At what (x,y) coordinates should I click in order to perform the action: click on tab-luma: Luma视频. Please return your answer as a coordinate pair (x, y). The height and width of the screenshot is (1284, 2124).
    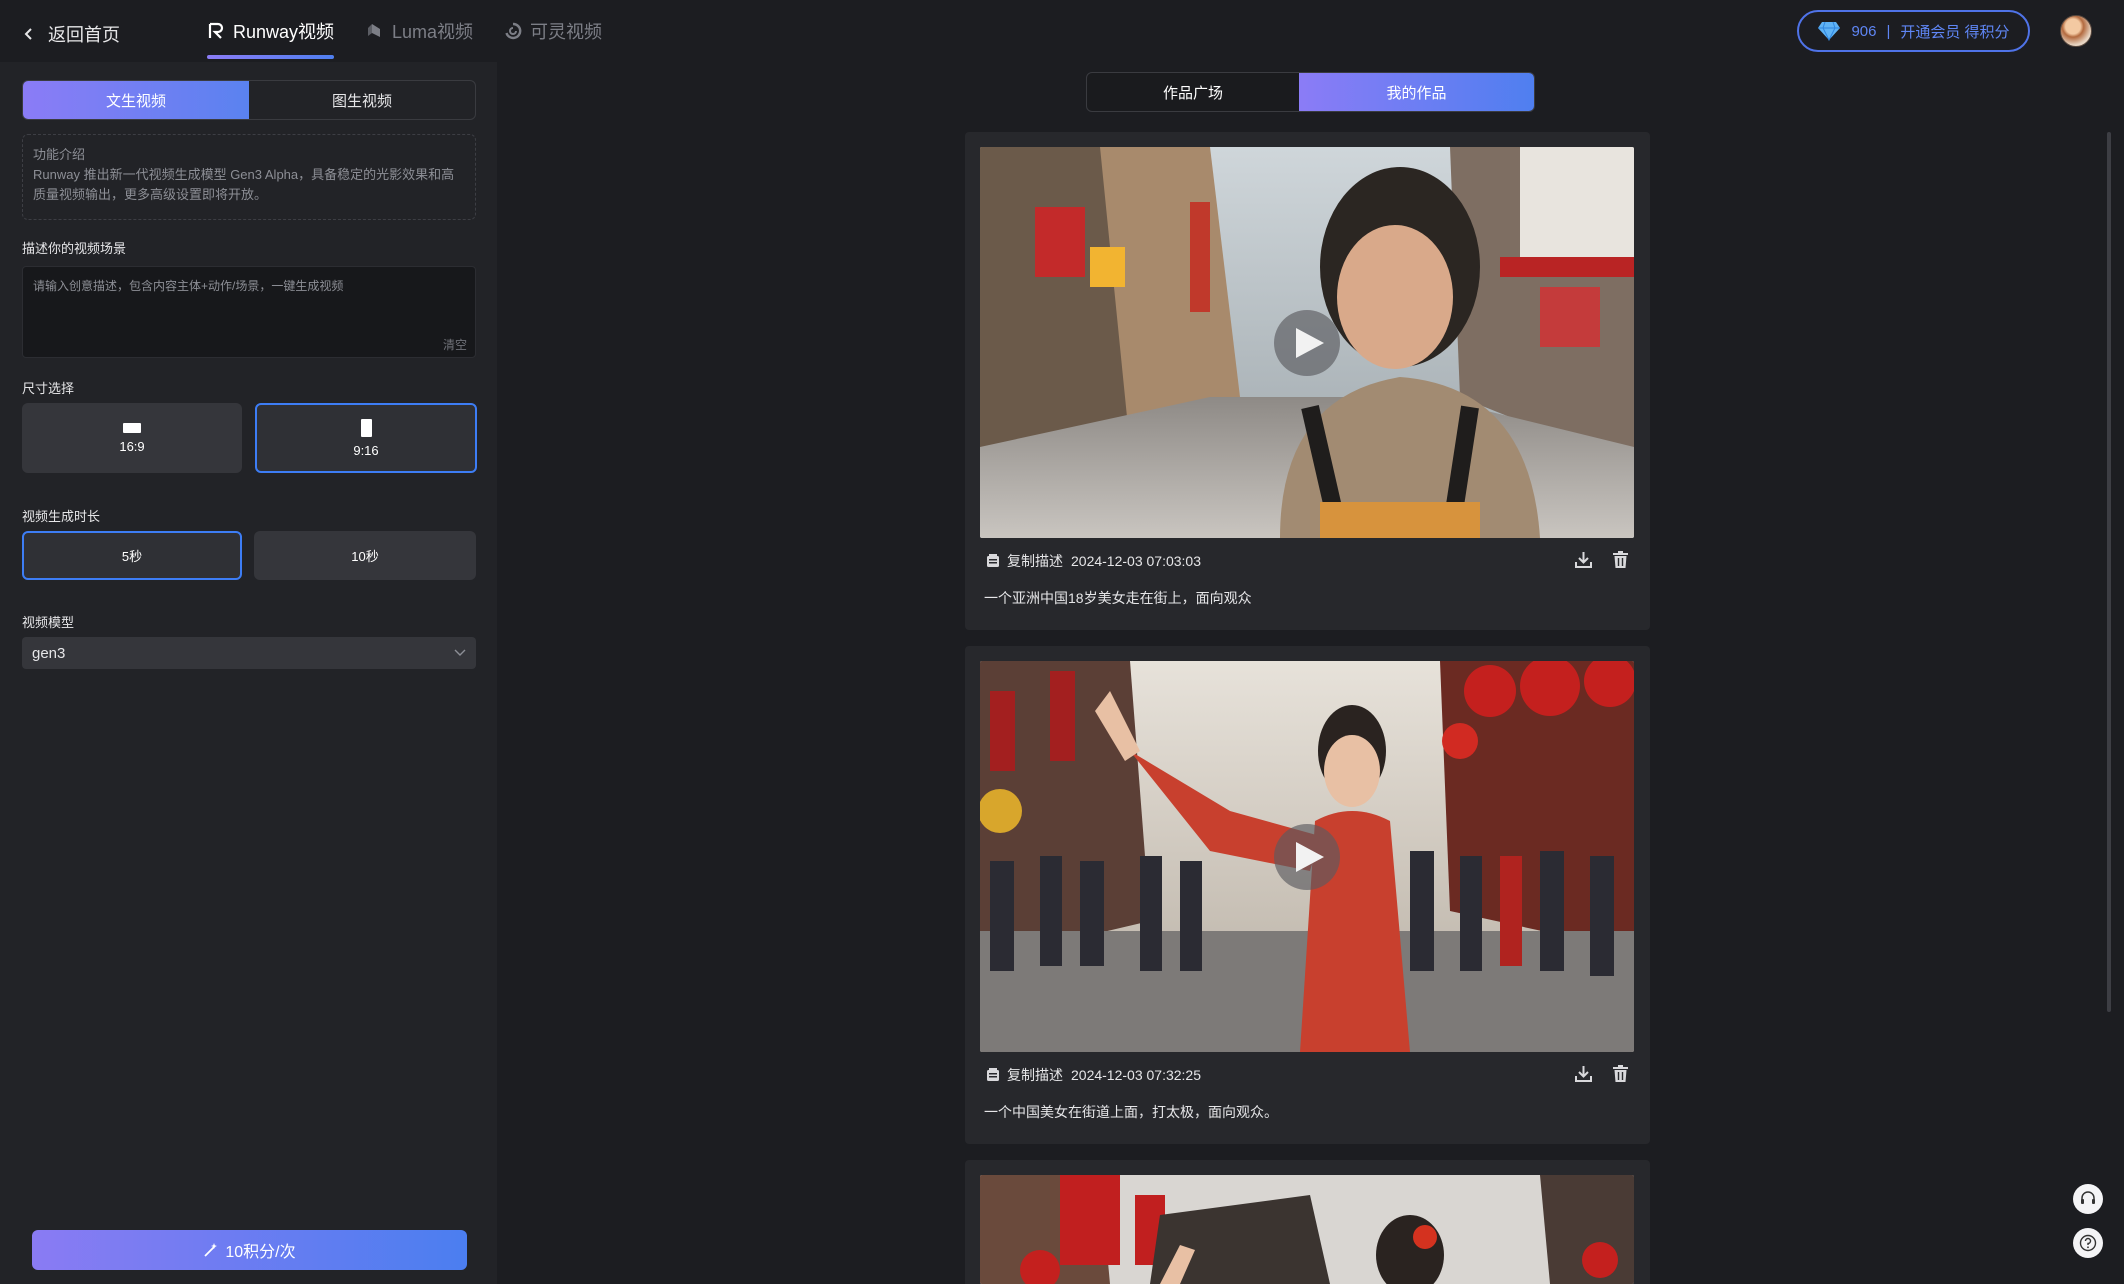
    Looking at the image, I should click on (419, 31).